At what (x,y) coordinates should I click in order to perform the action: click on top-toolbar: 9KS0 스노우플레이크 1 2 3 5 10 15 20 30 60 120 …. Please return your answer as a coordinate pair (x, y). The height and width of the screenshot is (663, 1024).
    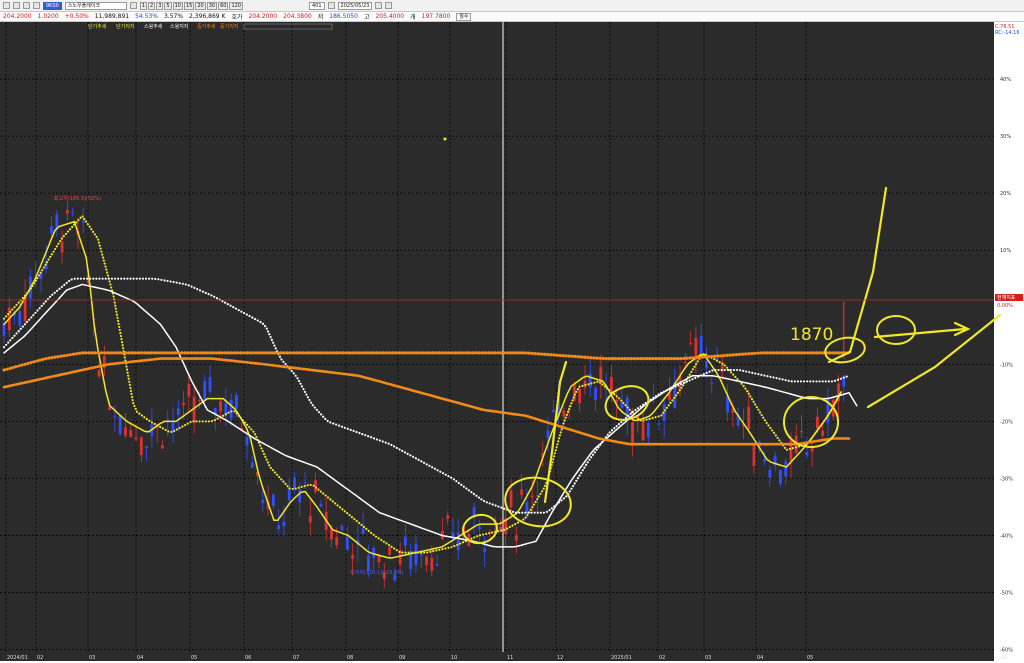
    Looking at the image, I should click on (512, 6).